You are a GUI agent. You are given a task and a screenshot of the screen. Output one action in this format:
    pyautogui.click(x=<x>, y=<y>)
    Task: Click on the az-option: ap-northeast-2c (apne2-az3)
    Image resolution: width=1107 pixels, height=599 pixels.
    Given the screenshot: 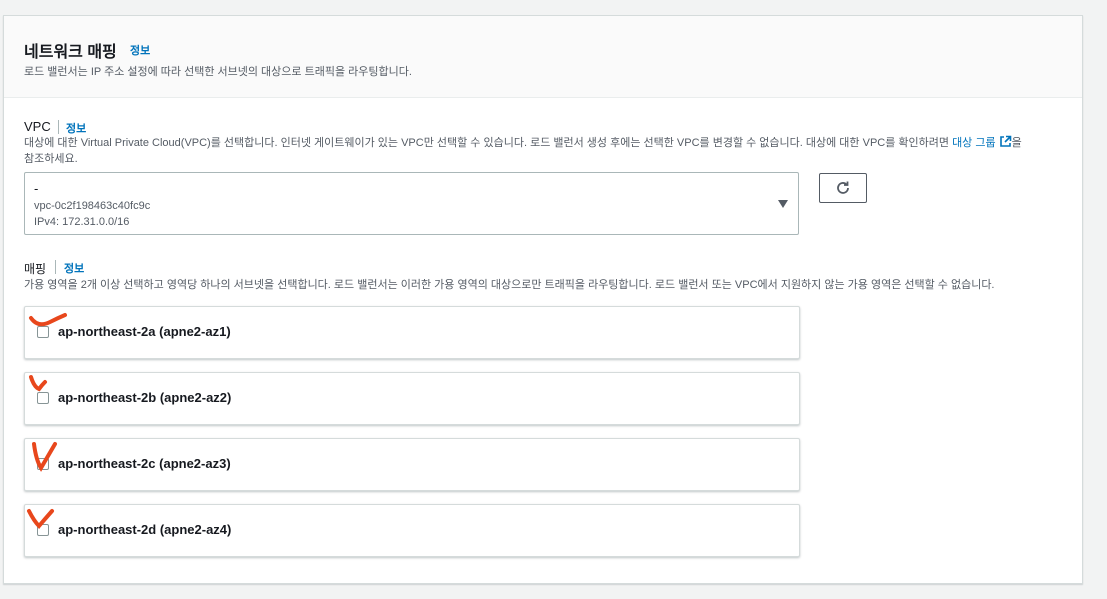 What is the action you would take?
    pyautogui.click(x=412, y=464)
    